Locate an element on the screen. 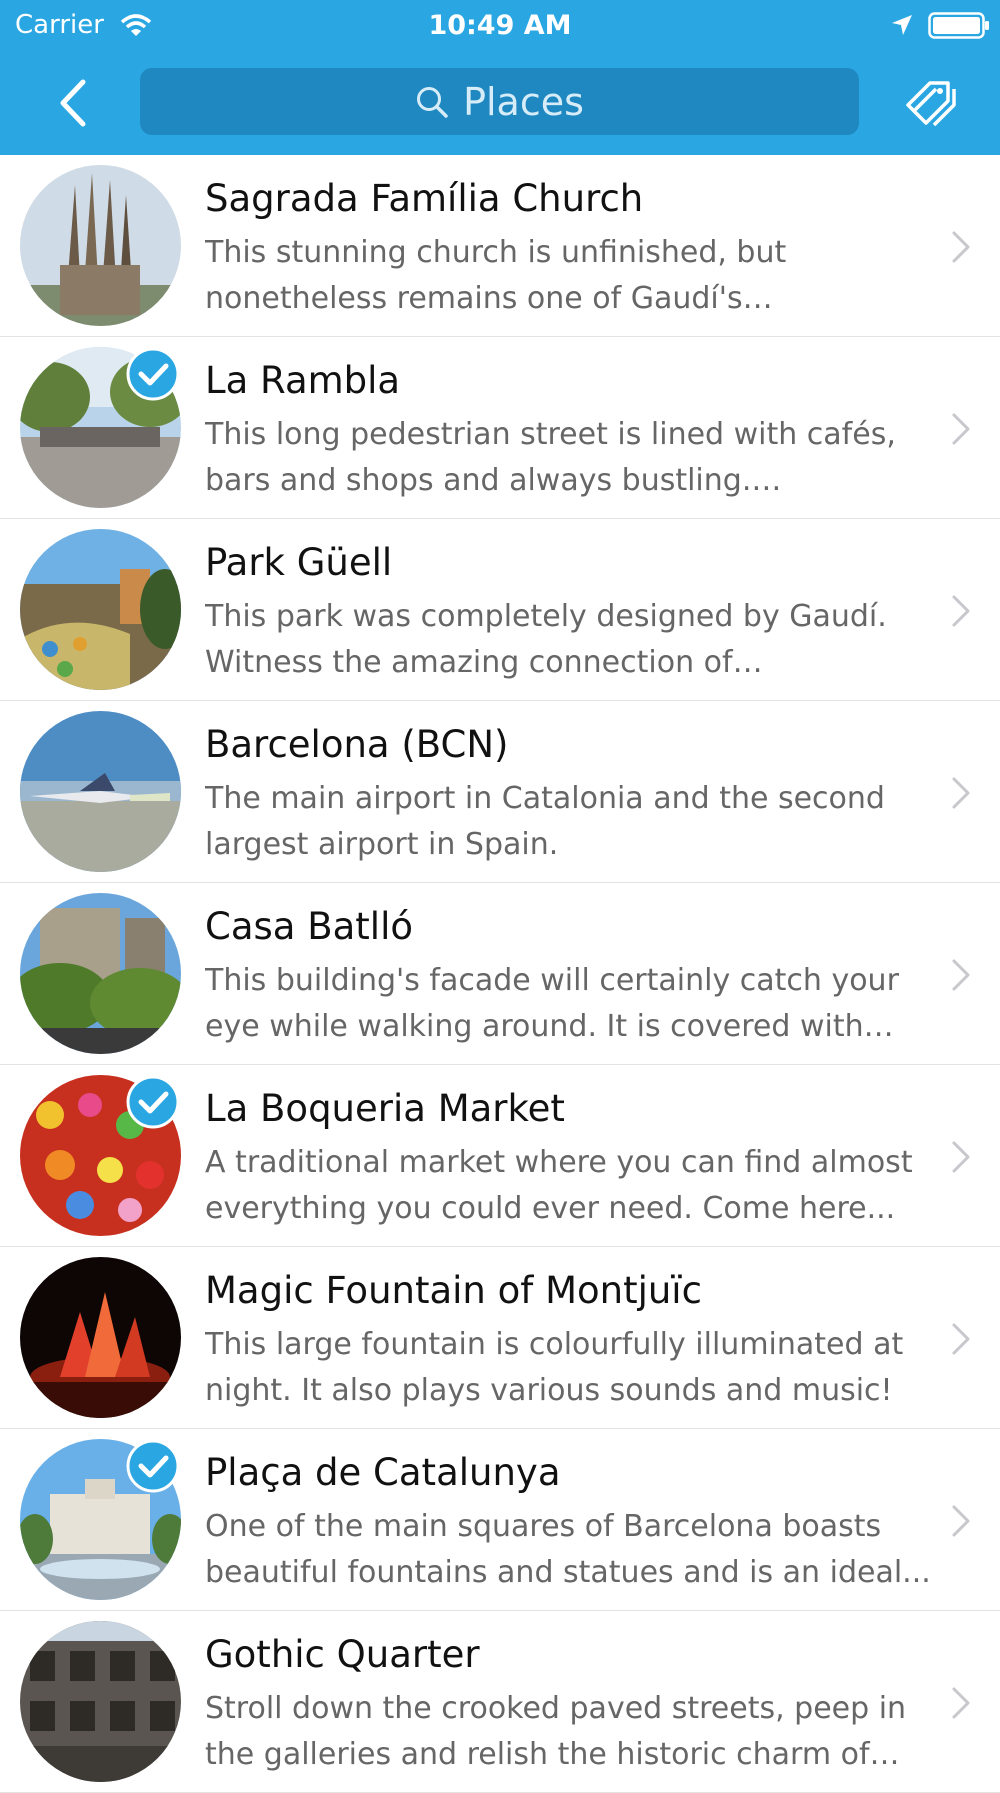 This screenshot has width=1000, height=1793. place-title: Barcelona (BCN) is located at coordinates (357, 744).